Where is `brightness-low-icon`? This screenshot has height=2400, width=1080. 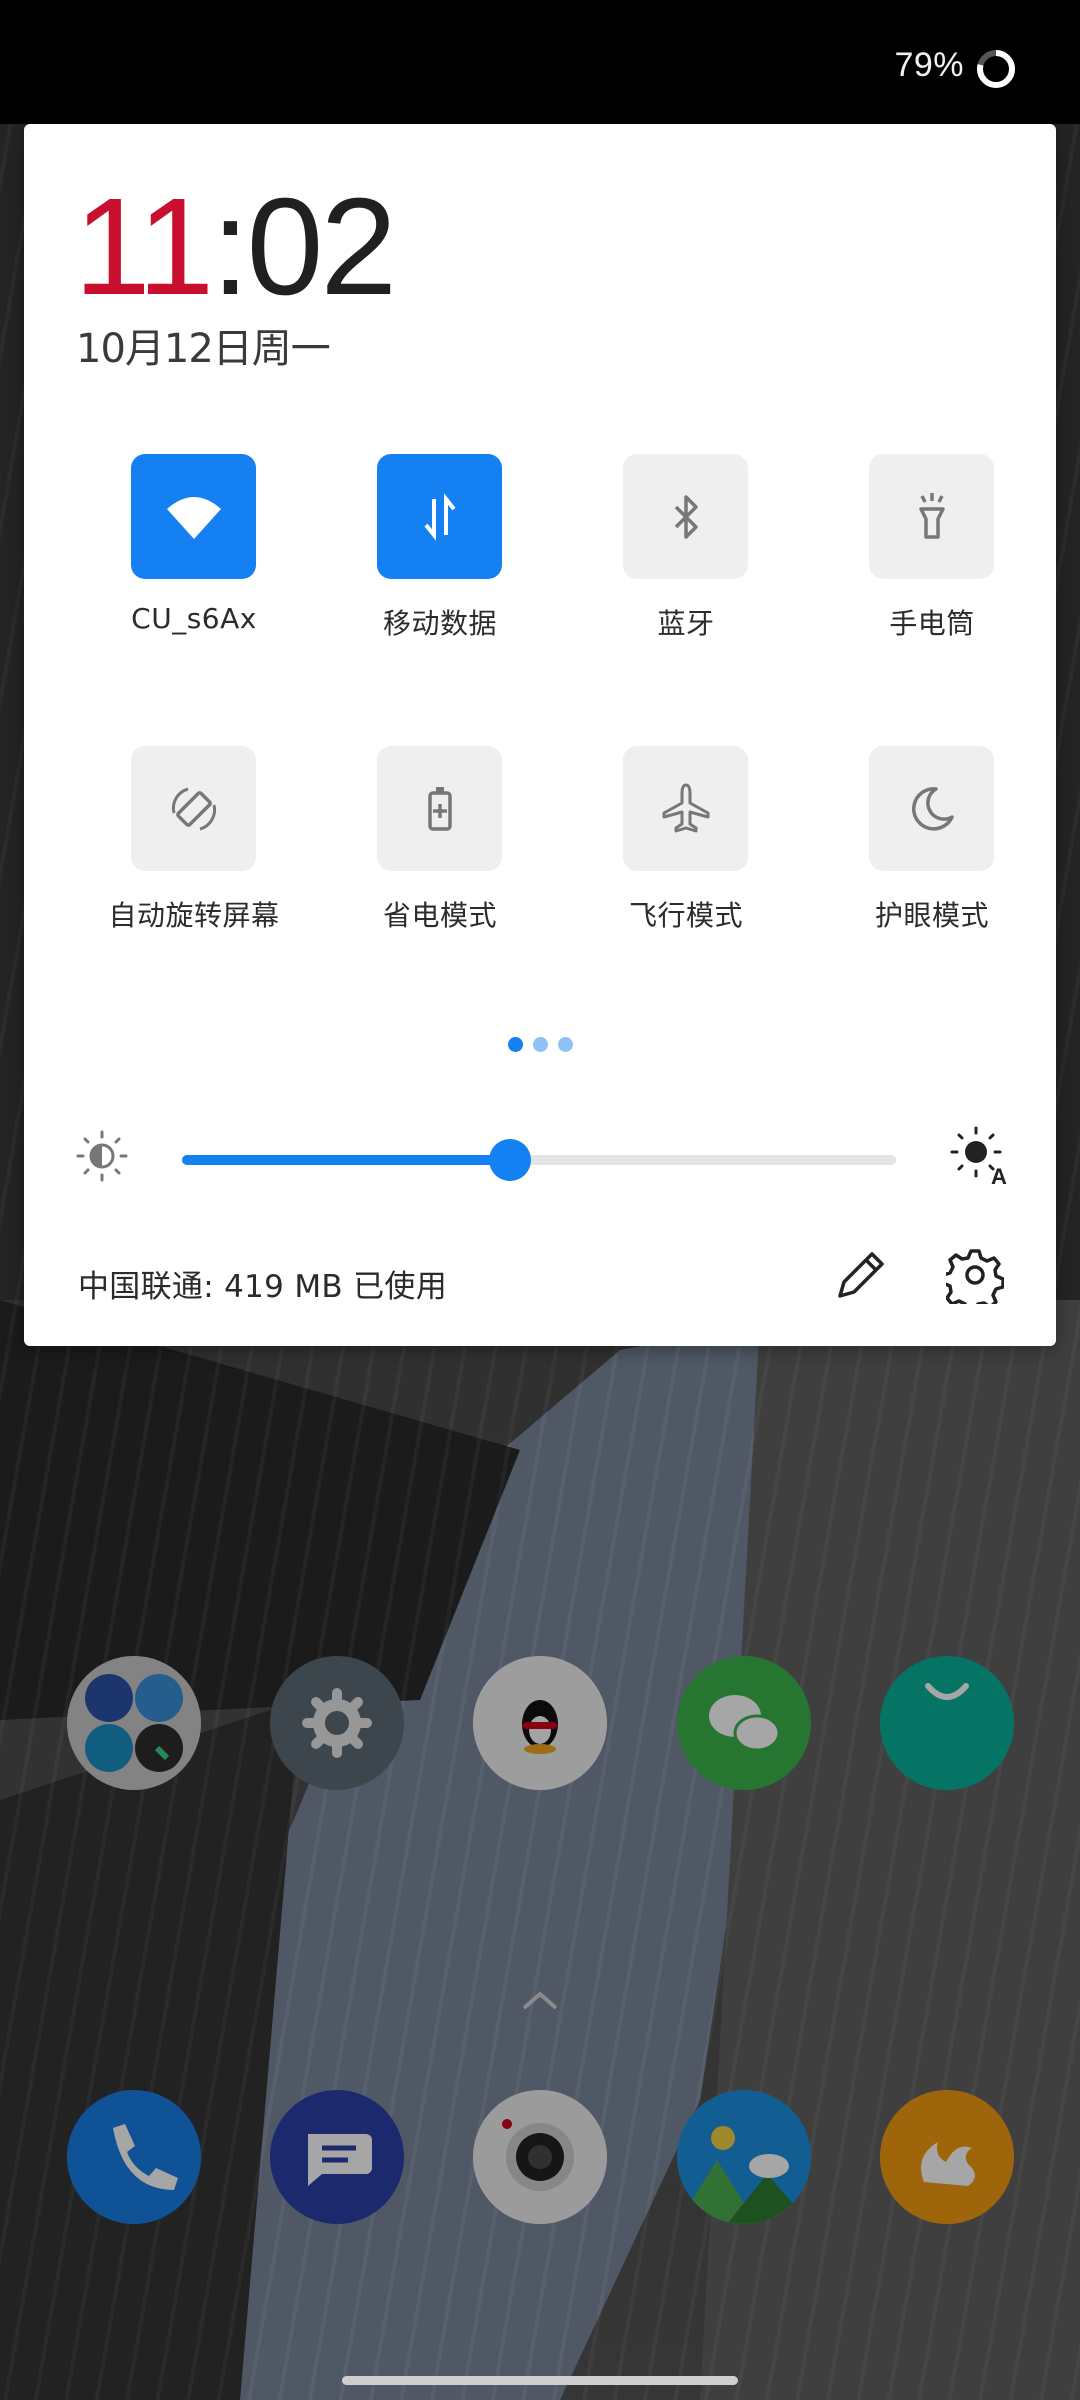 brightness-low-icon is located at coordinates (102, 1156).